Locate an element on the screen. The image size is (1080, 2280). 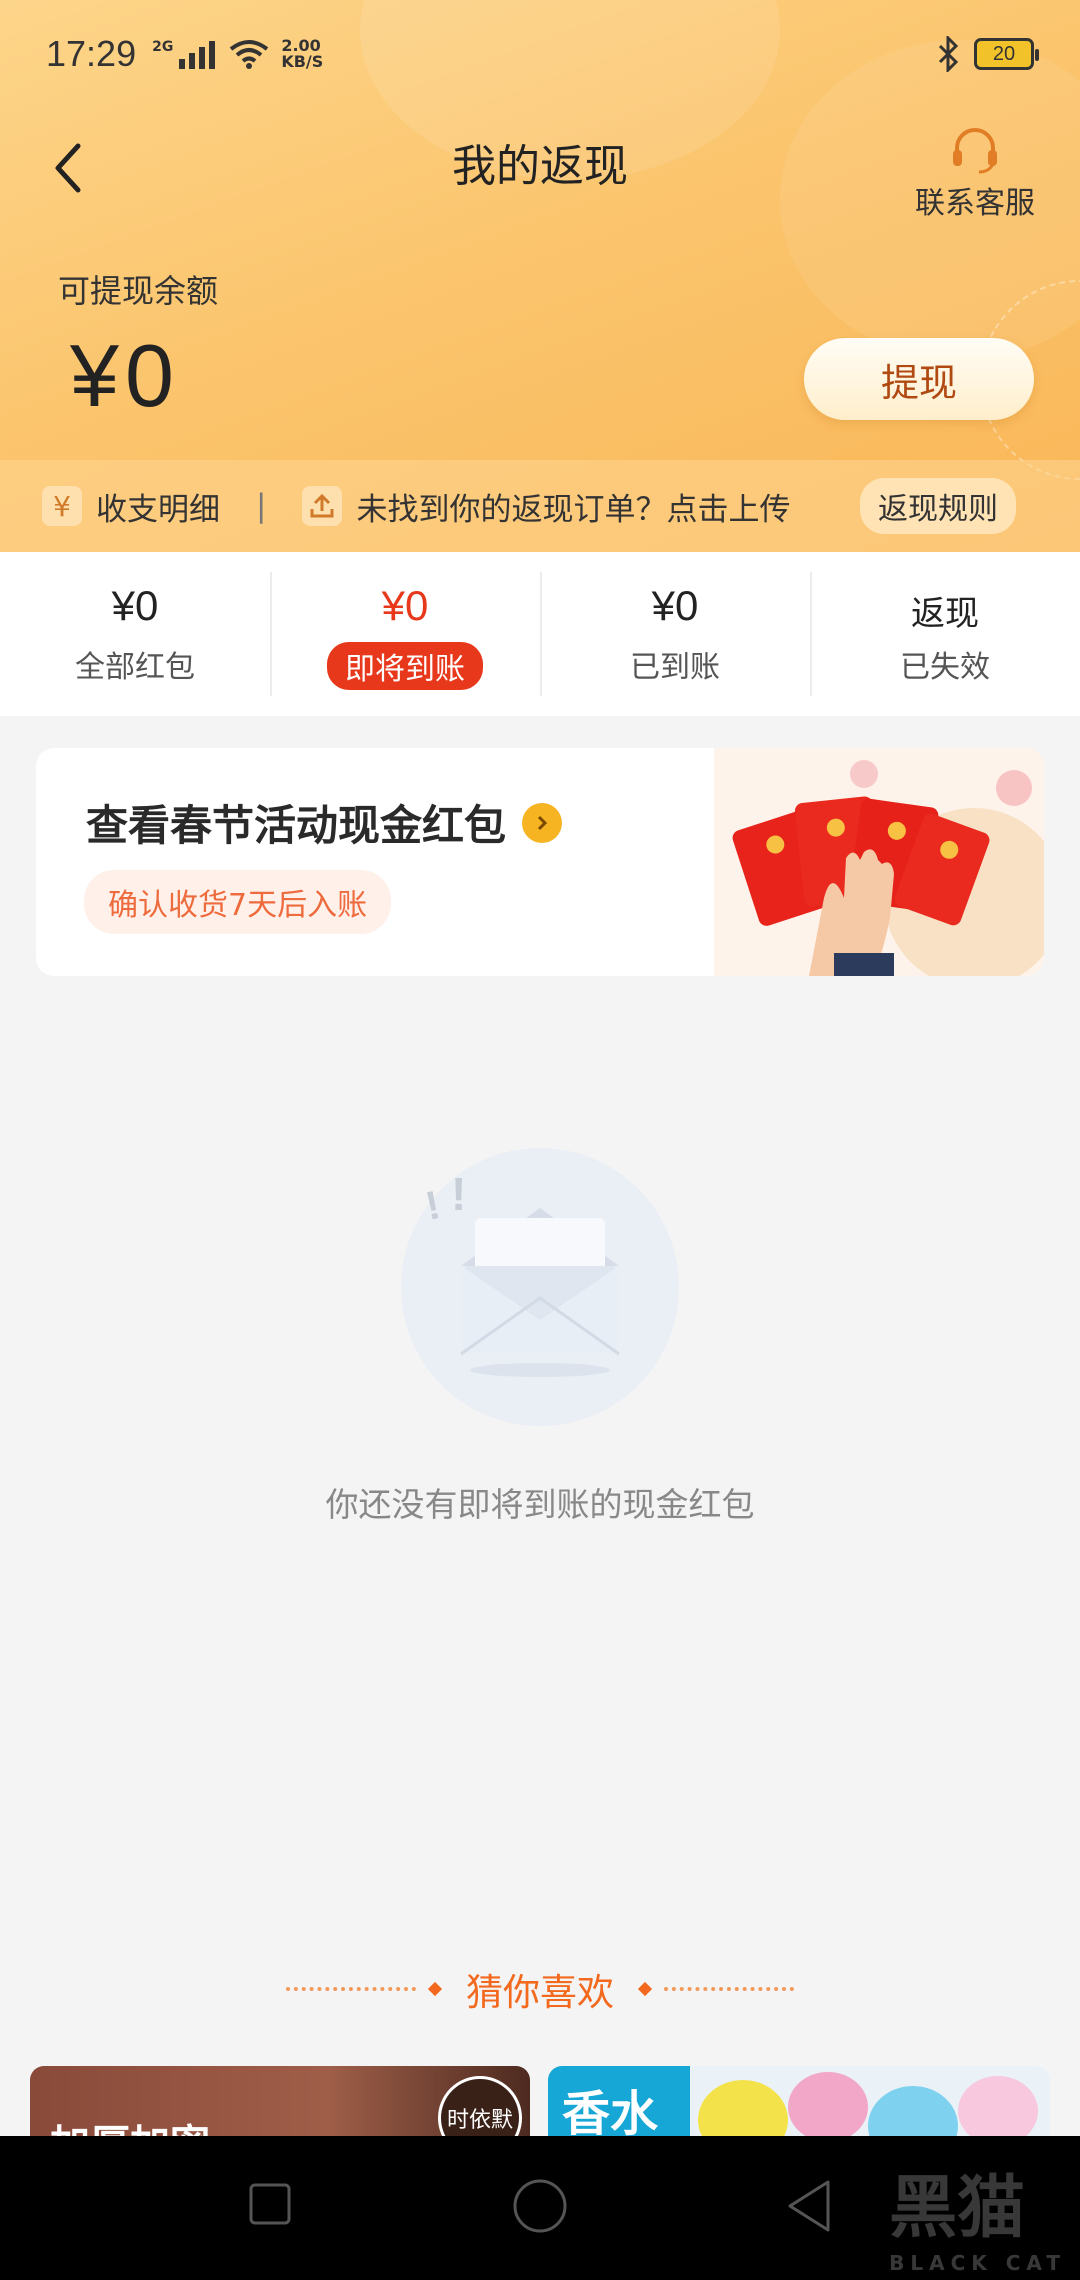
balance-label: 可提现余额 is located at coordinates (138, 291).